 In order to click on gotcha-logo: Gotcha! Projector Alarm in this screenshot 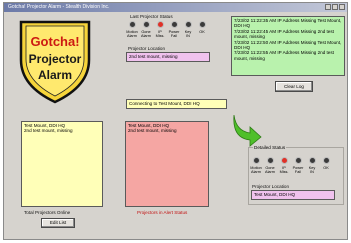, I will do `click(55, 62)`.